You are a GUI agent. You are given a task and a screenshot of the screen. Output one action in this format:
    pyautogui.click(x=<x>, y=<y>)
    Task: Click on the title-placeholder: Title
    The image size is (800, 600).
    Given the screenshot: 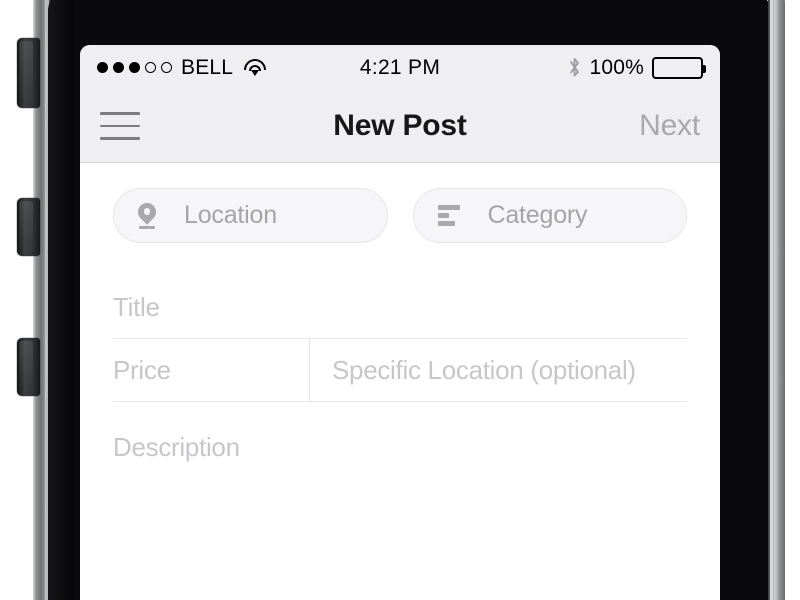 What is the action you would take?
    pyautogui.click(x=136, y=306)
    